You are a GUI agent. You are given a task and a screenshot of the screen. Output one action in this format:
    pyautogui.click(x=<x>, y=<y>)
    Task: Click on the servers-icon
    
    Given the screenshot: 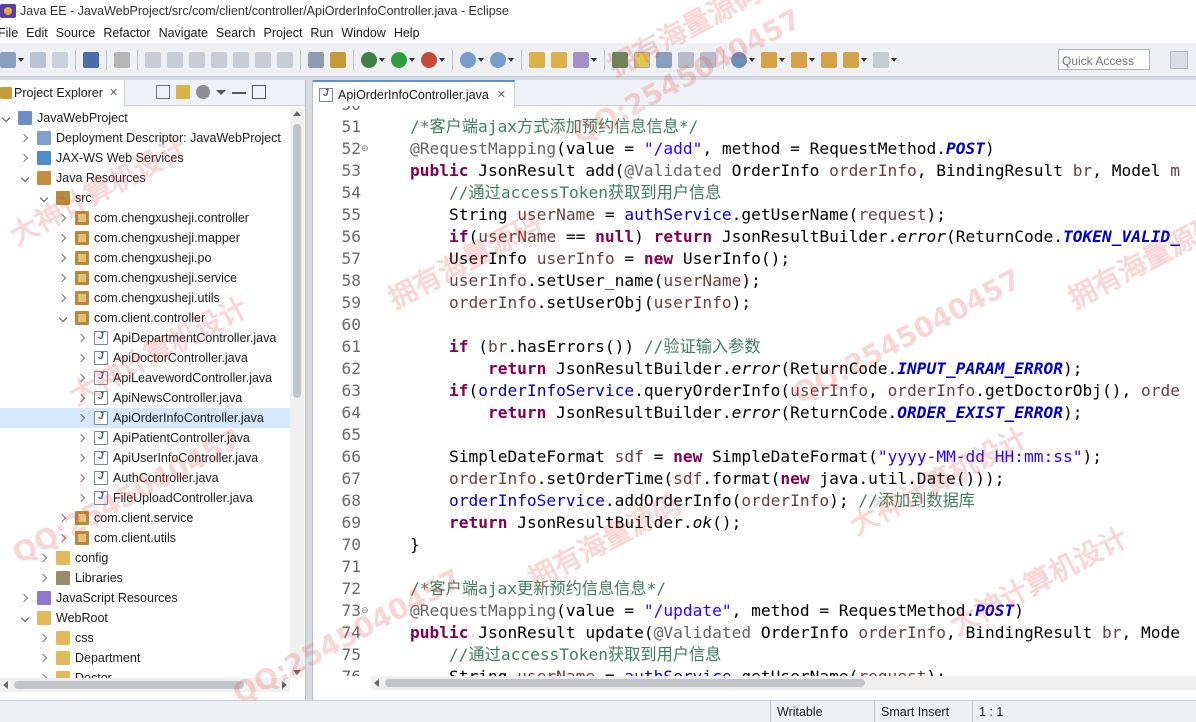 What is the action you would take?
    pyautogui.click(x=338, y=59)
    